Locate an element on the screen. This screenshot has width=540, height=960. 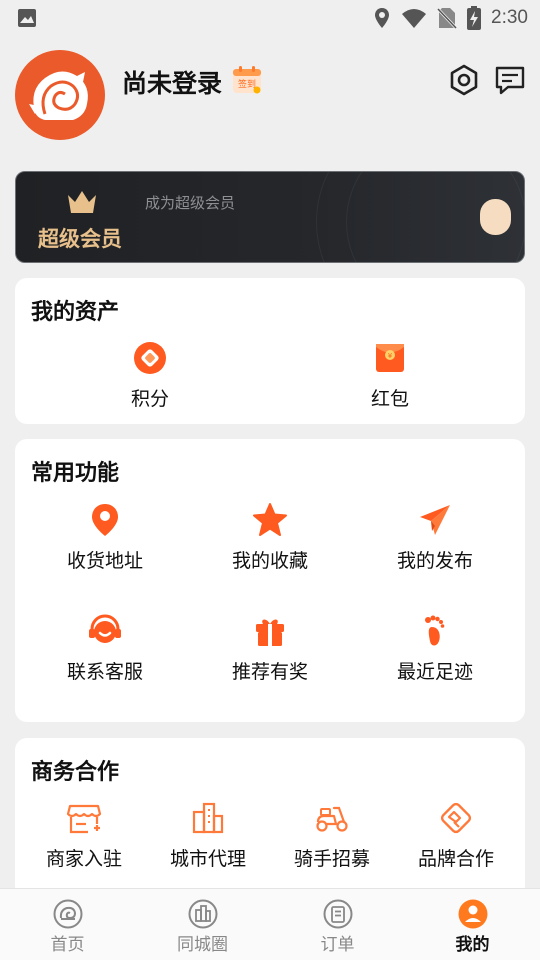
tab-home: 首页 is located at coordinates (67, 924).